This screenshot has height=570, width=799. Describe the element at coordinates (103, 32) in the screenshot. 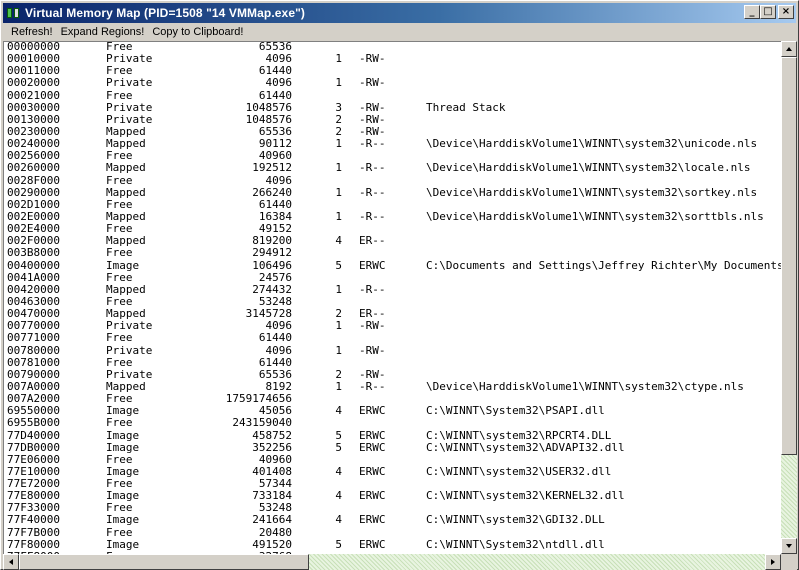

I see `menu-expand-regions: Expand Regions!` at that location.